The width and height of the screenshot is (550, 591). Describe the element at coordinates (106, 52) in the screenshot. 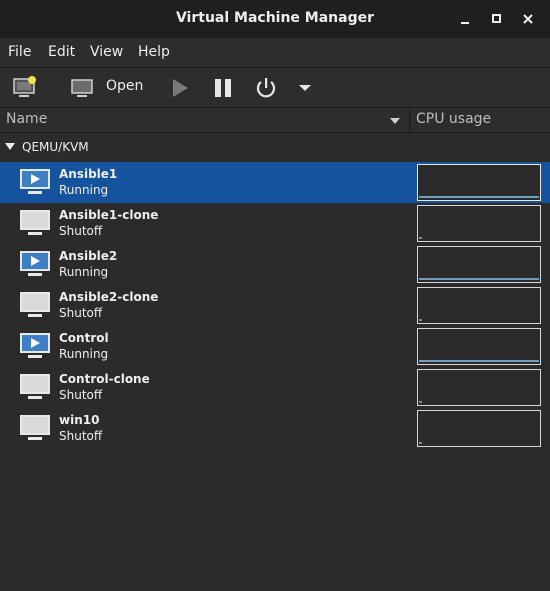

I see `menu-view: View` at that location.